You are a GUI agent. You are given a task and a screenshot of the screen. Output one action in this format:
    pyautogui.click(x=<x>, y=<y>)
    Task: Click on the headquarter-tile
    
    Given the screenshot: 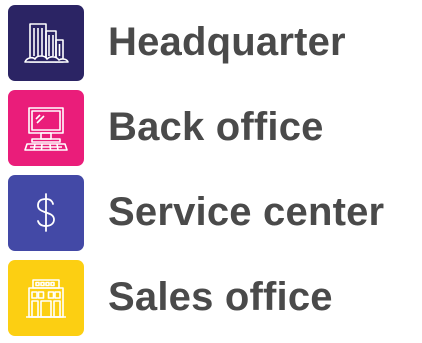 What is the action you would take?
    pyautogui.click(x=46, y=42)
    